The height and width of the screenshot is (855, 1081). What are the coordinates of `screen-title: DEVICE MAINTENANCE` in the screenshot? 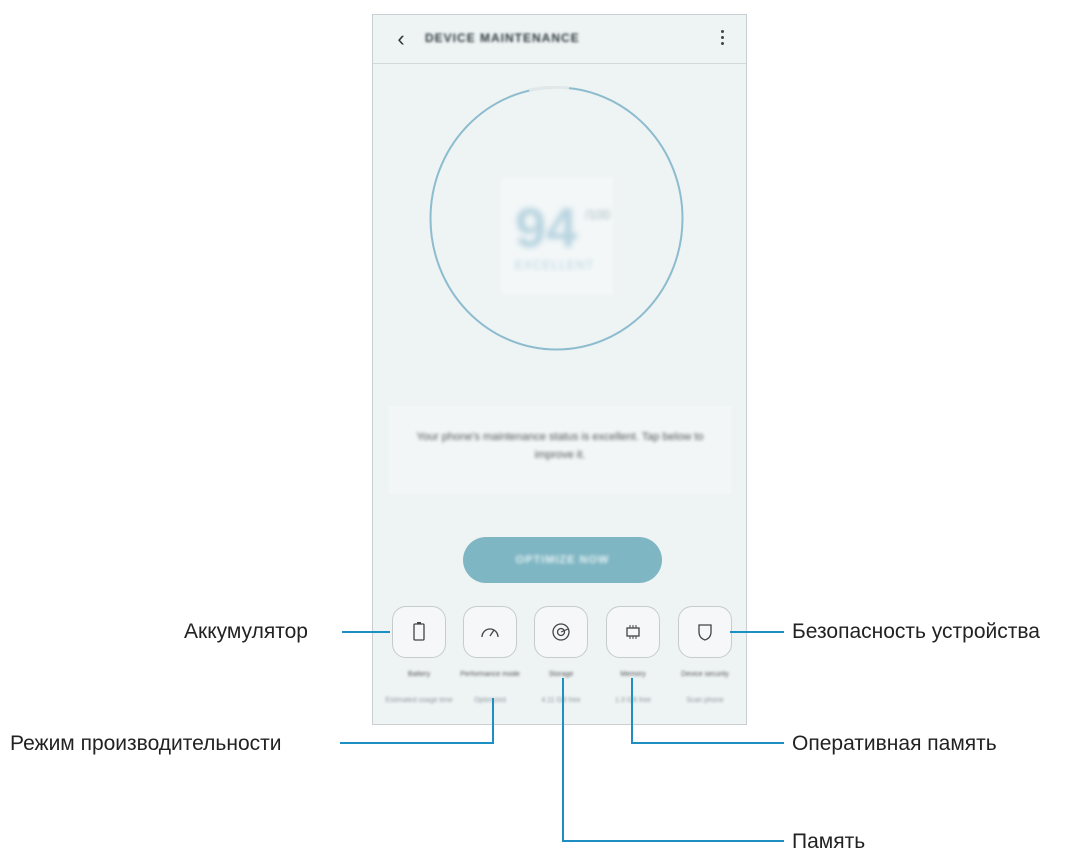 It's located at (502, 38).